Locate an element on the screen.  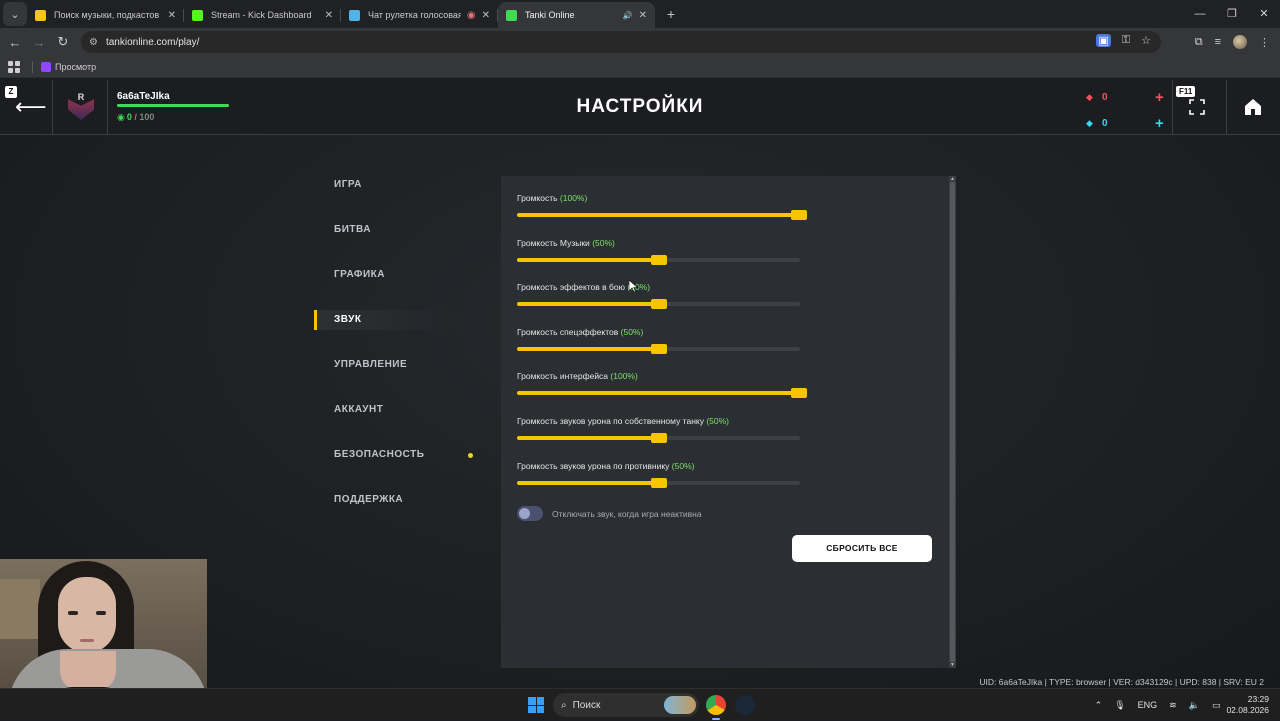
settings-tab-0: ИГРА is located at coordinates (399, 197).